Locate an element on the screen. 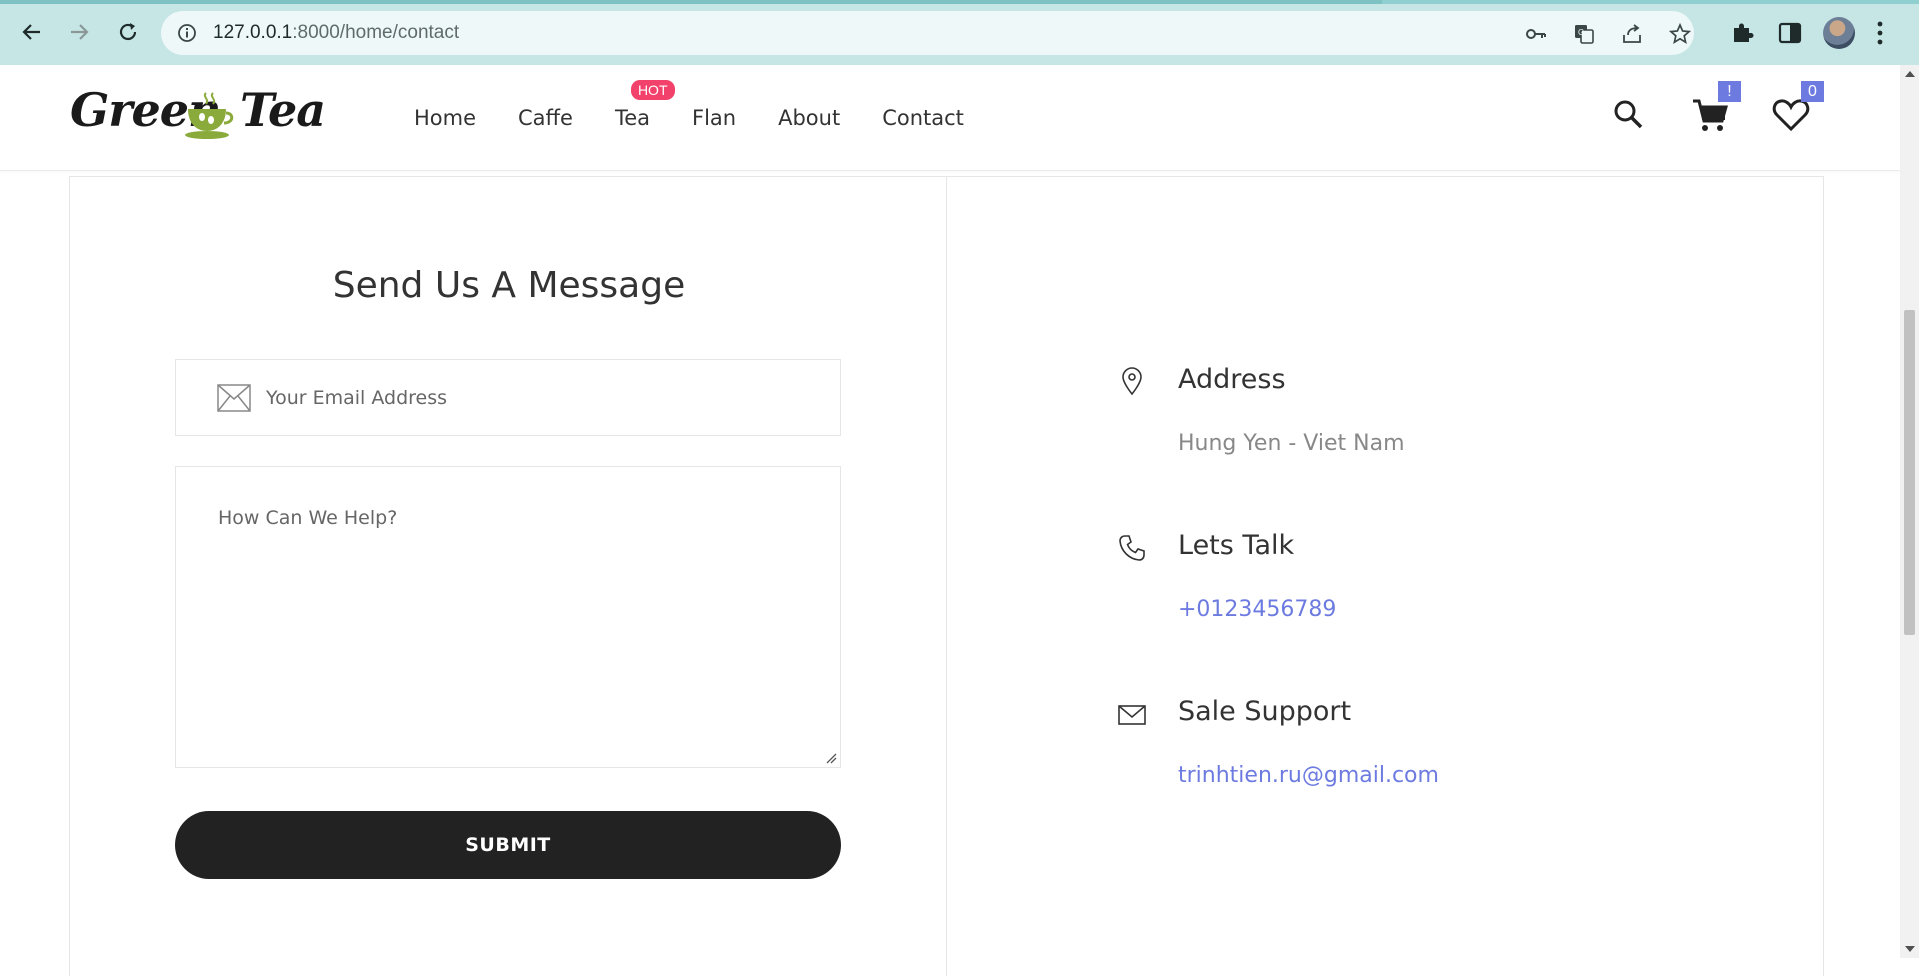 The image size is (1919, 976). browser-toolbar: 127.0.0.1:8000/home/contact G is located at coordinates (959, 32).